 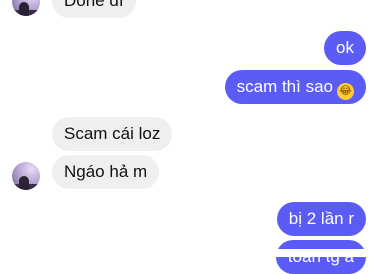 I want to click on message-bubble-incoming: Scam cái loz, so click(x=112, y=134).